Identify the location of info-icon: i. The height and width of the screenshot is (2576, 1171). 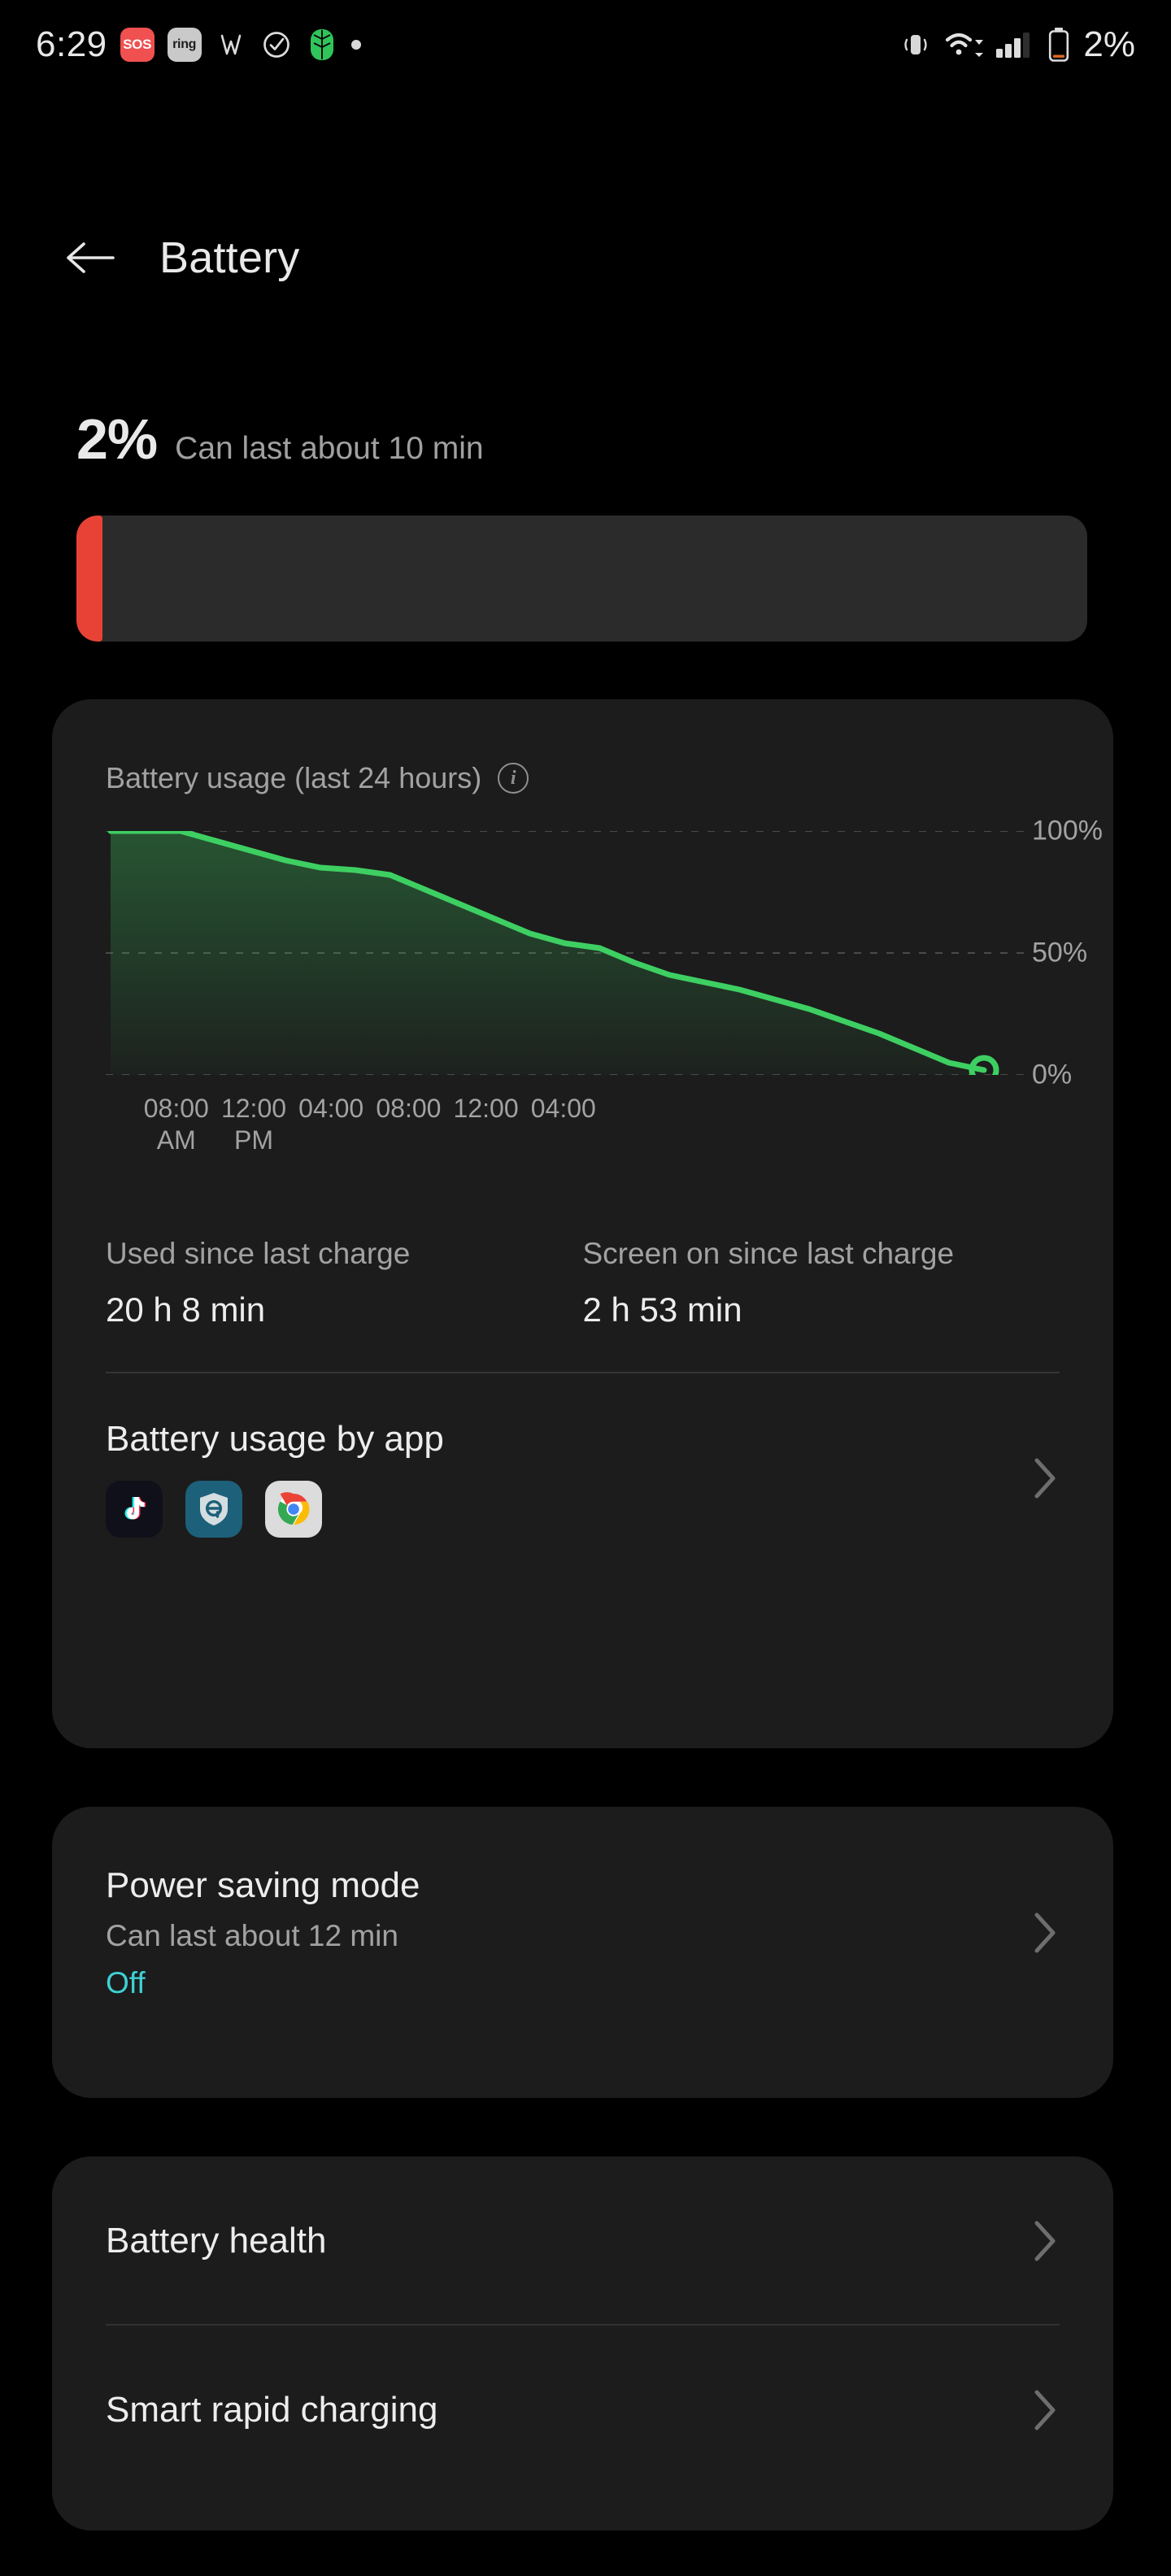
(513, 778).